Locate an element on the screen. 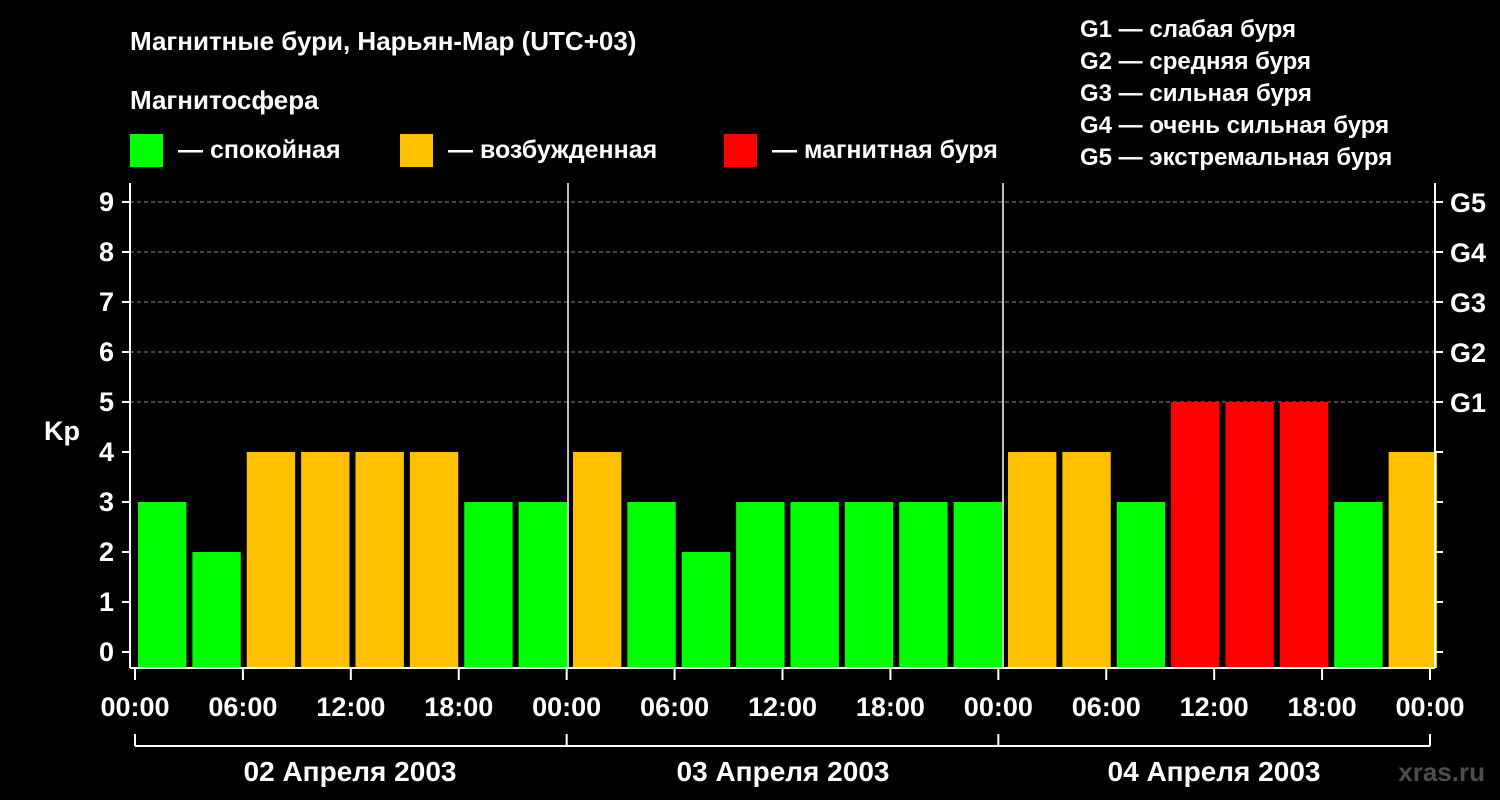 Image resolution: width=1500 pixels, height=800 pixels. scale-legend-g4: G4 — очень сильная буря is located at coordinates (1234, 125).